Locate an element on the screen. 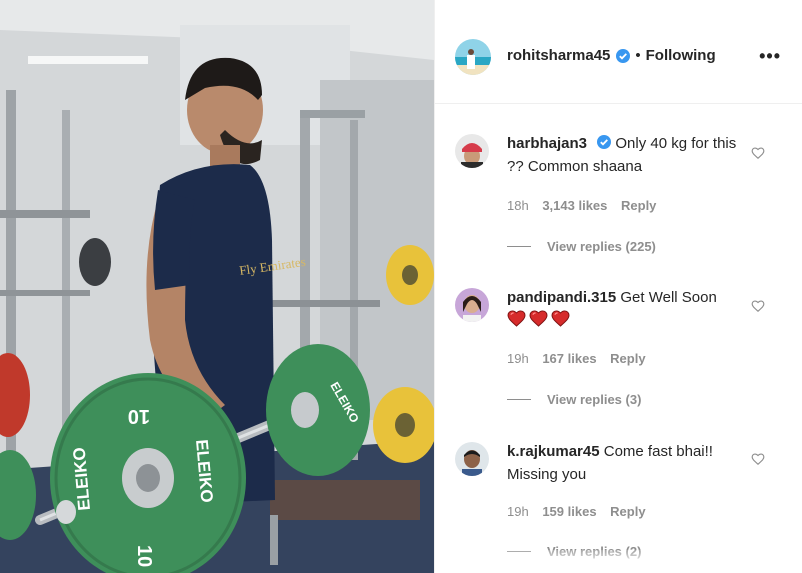  scroll-fade-overlay is located at coordinates (618, 561).